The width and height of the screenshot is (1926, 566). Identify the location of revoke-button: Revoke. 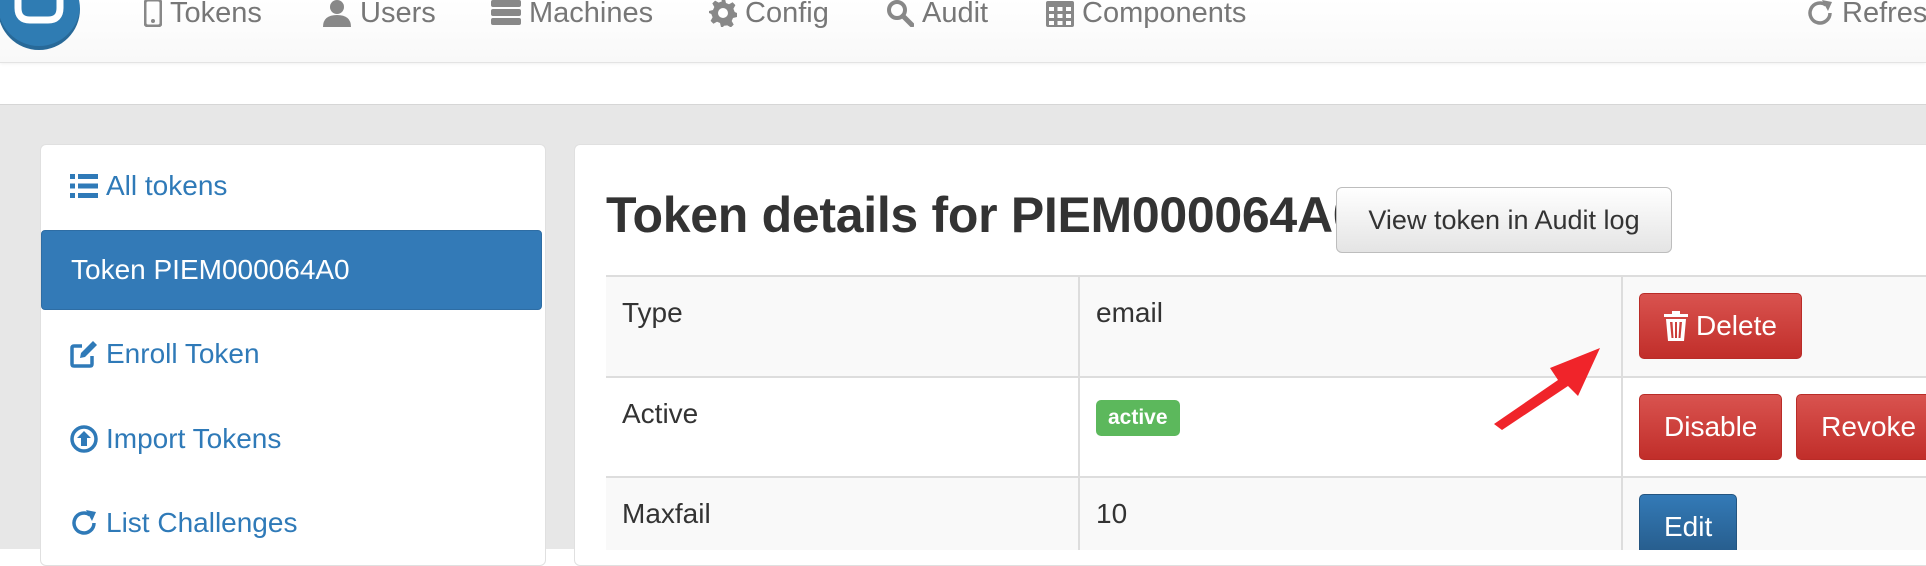
(1861, 427).